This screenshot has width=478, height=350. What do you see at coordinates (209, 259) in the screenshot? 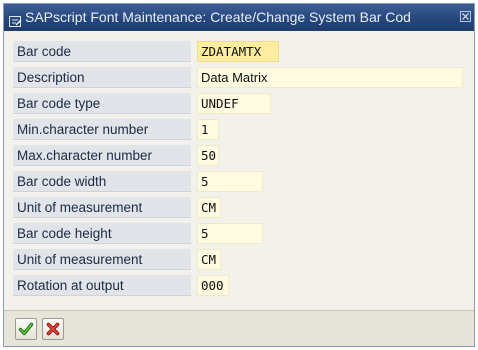
I see `height-unit-field: CM` at bounding box center [209, 259].